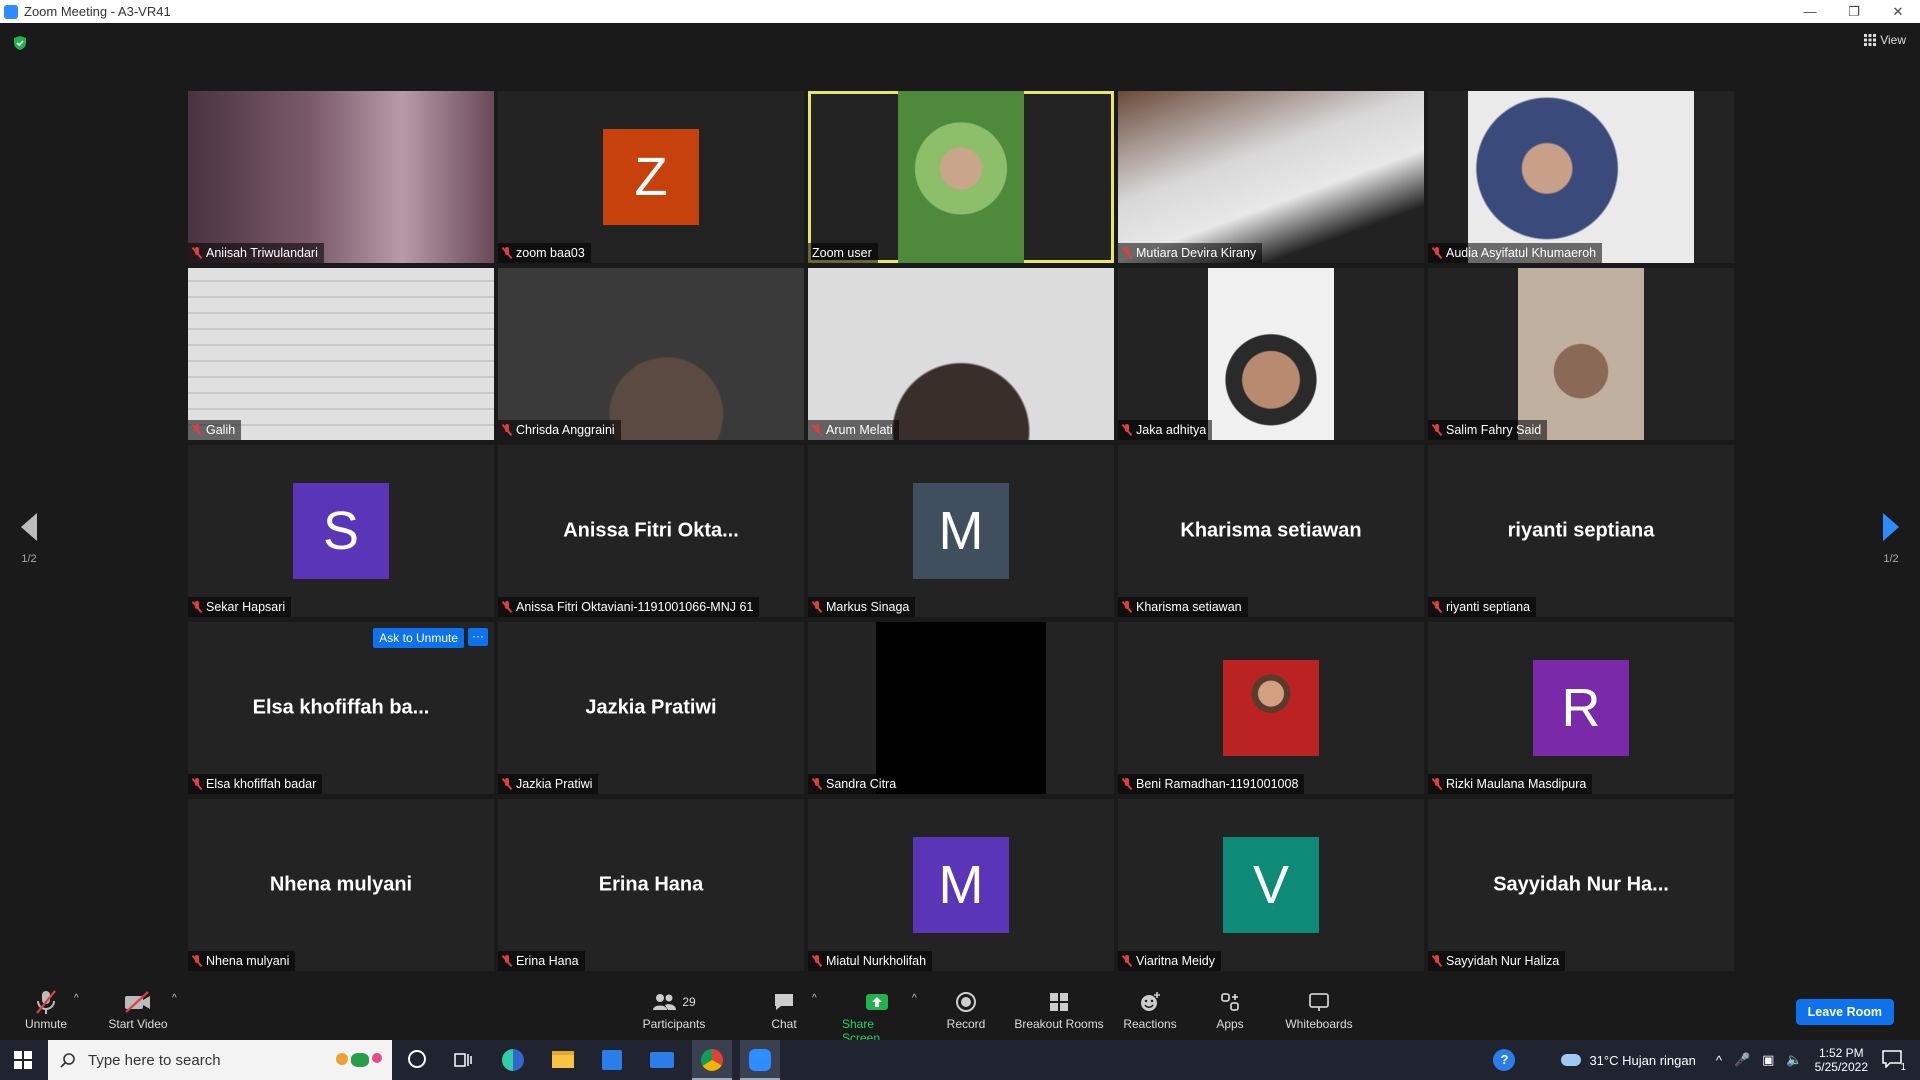 This screenshot has width=1920, height=1080. I want to click on participant-avatar: R, so click(1581, 708).